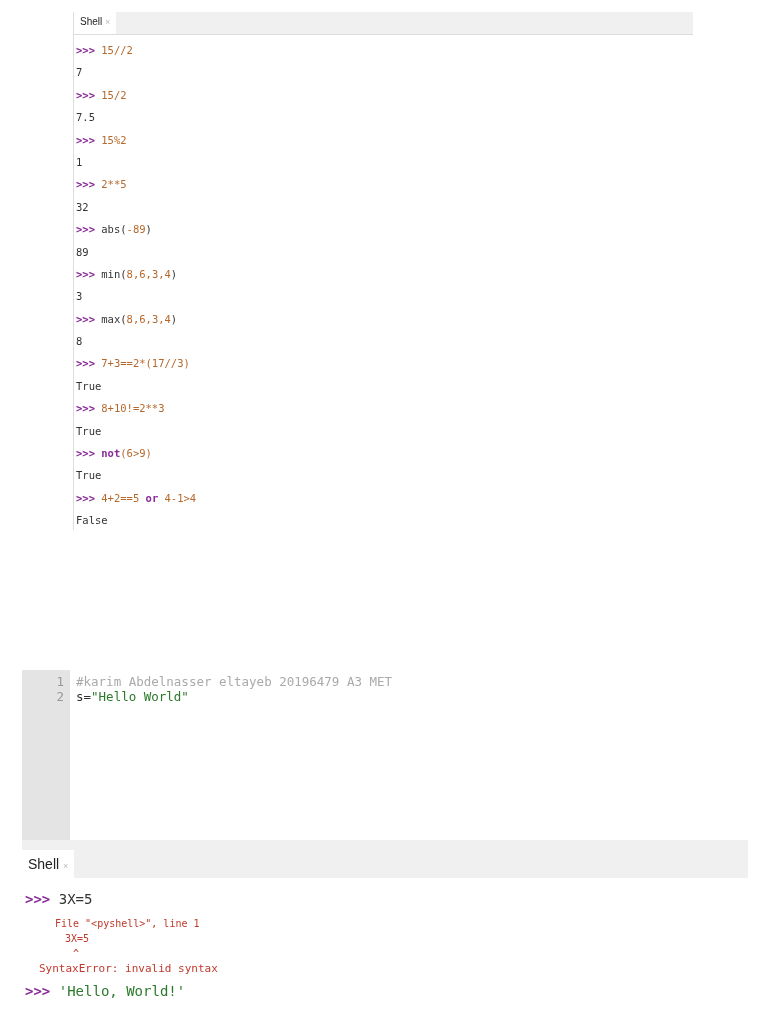 Image resolution: width=768 pixels, height=1024 pixels. I want to click on shell-input-line: >>> 15//2, so click(105, 50).